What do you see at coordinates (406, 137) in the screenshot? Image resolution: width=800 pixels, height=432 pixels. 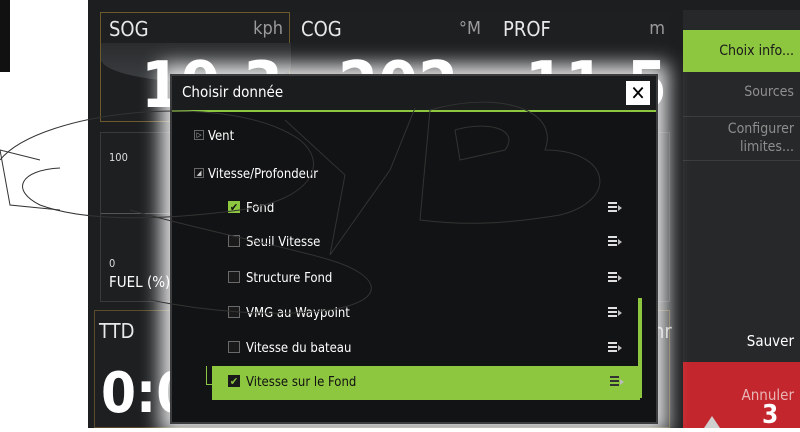 I see `group-vent: ▷ Vent` at bounding box center [406, 137].